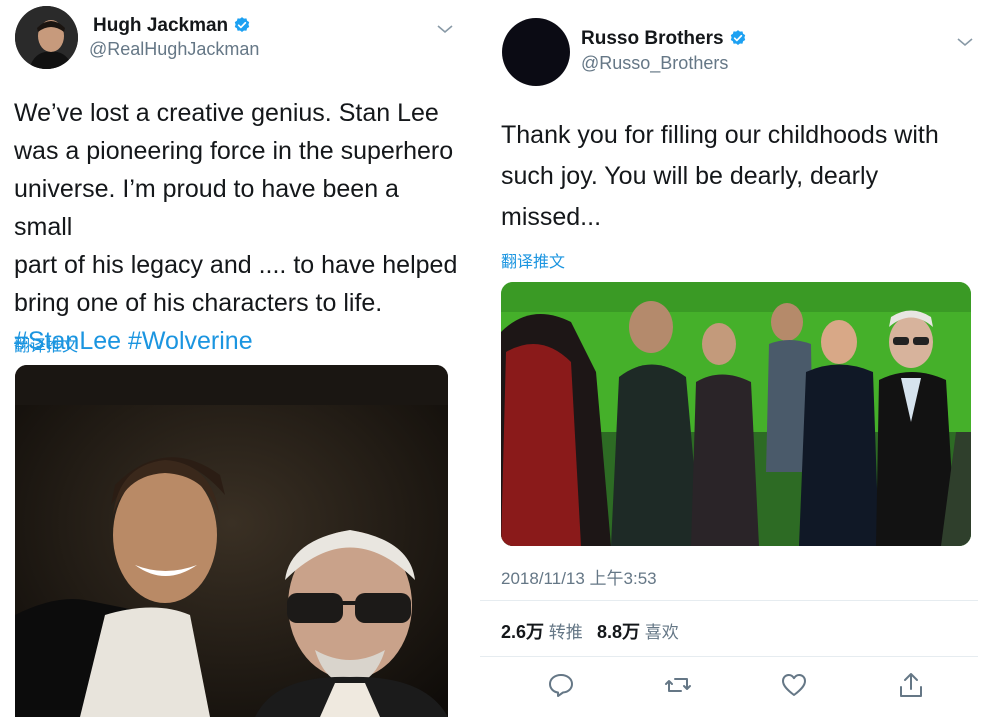  What do you see at coordinates (911, 685) in the screenshot?
I see `share-icon` at bounding box center [911, 685].